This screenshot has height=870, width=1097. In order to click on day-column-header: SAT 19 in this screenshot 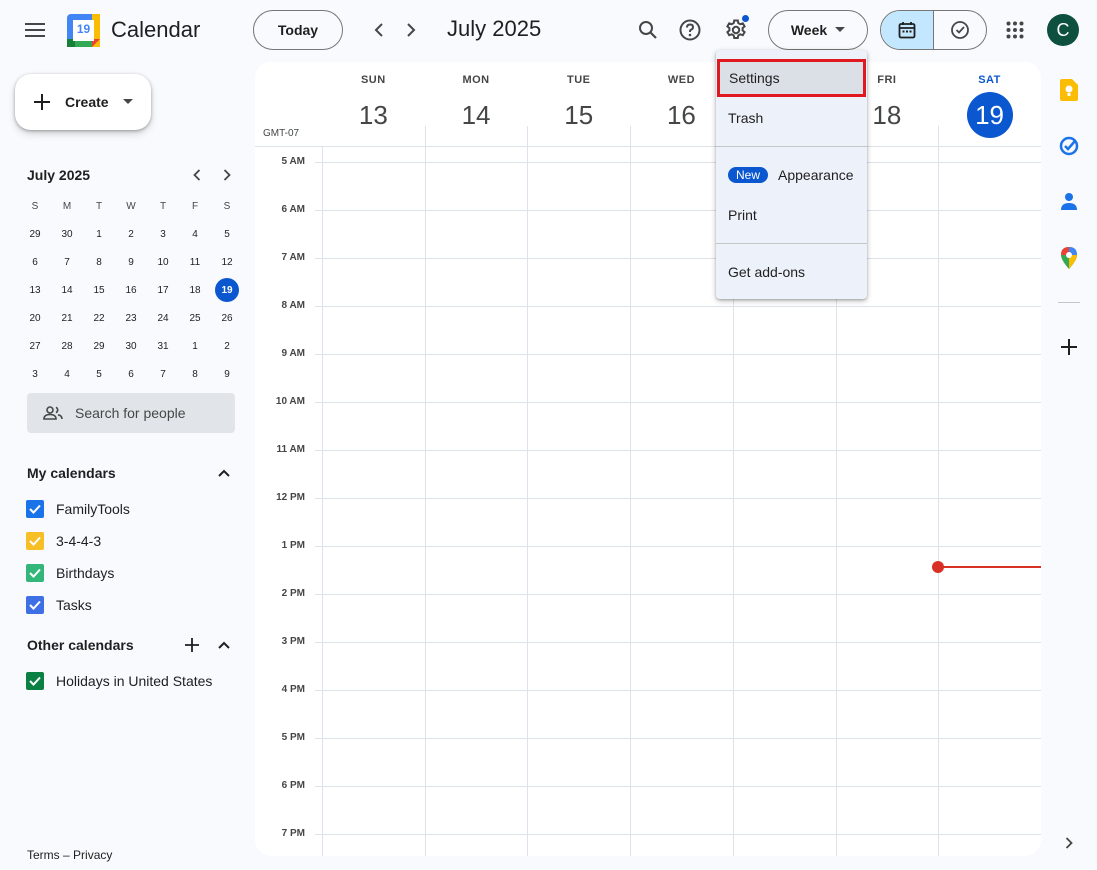, I will do `click(989, 104)`.